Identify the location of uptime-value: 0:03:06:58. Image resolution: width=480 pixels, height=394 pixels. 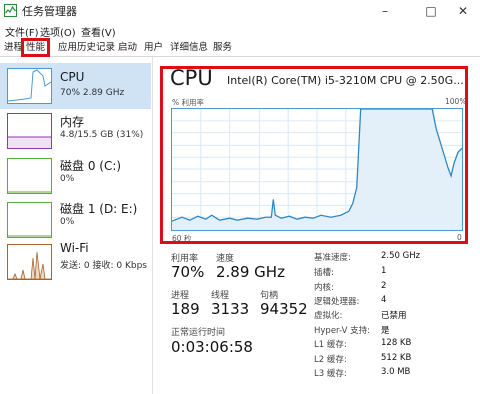
(212, 347).